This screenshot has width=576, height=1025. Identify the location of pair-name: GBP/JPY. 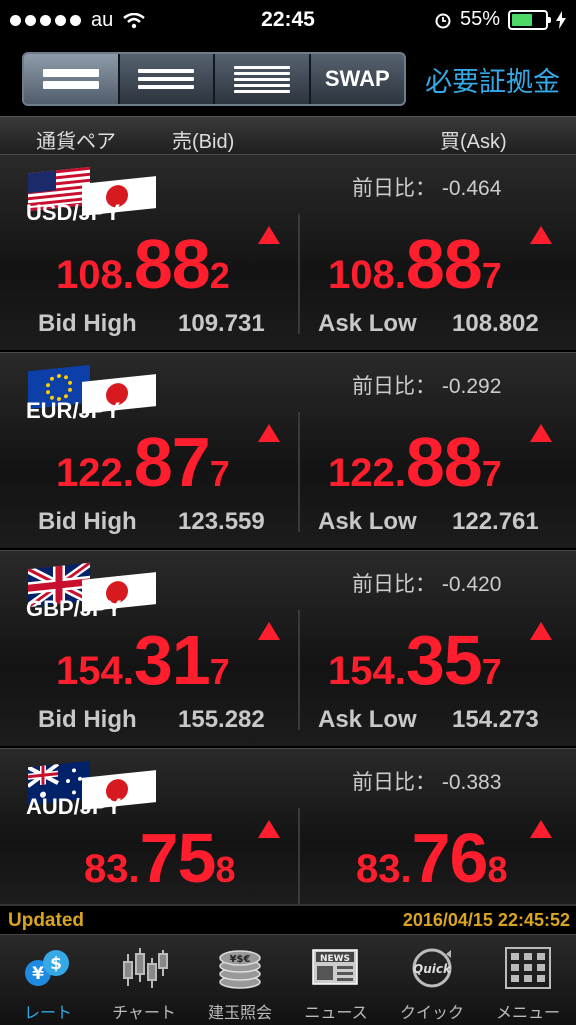
(74, 608).